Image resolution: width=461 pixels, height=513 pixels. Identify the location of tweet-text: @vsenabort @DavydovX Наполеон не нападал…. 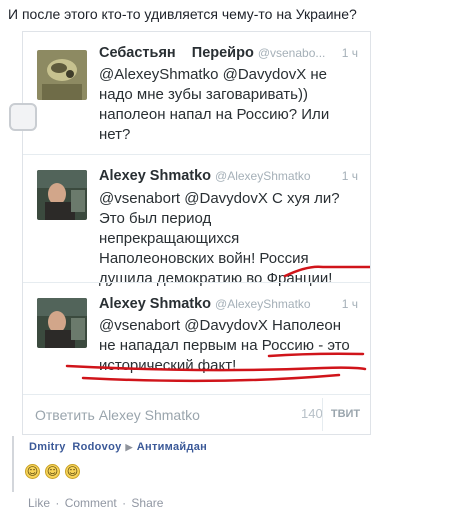
(230, 346).